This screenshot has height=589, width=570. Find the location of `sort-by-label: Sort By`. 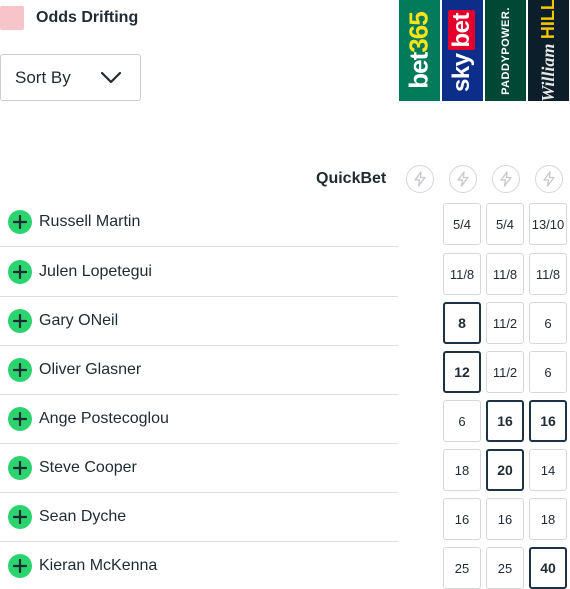

sort-by-label: Sort By is located at coordinates (43, 77).